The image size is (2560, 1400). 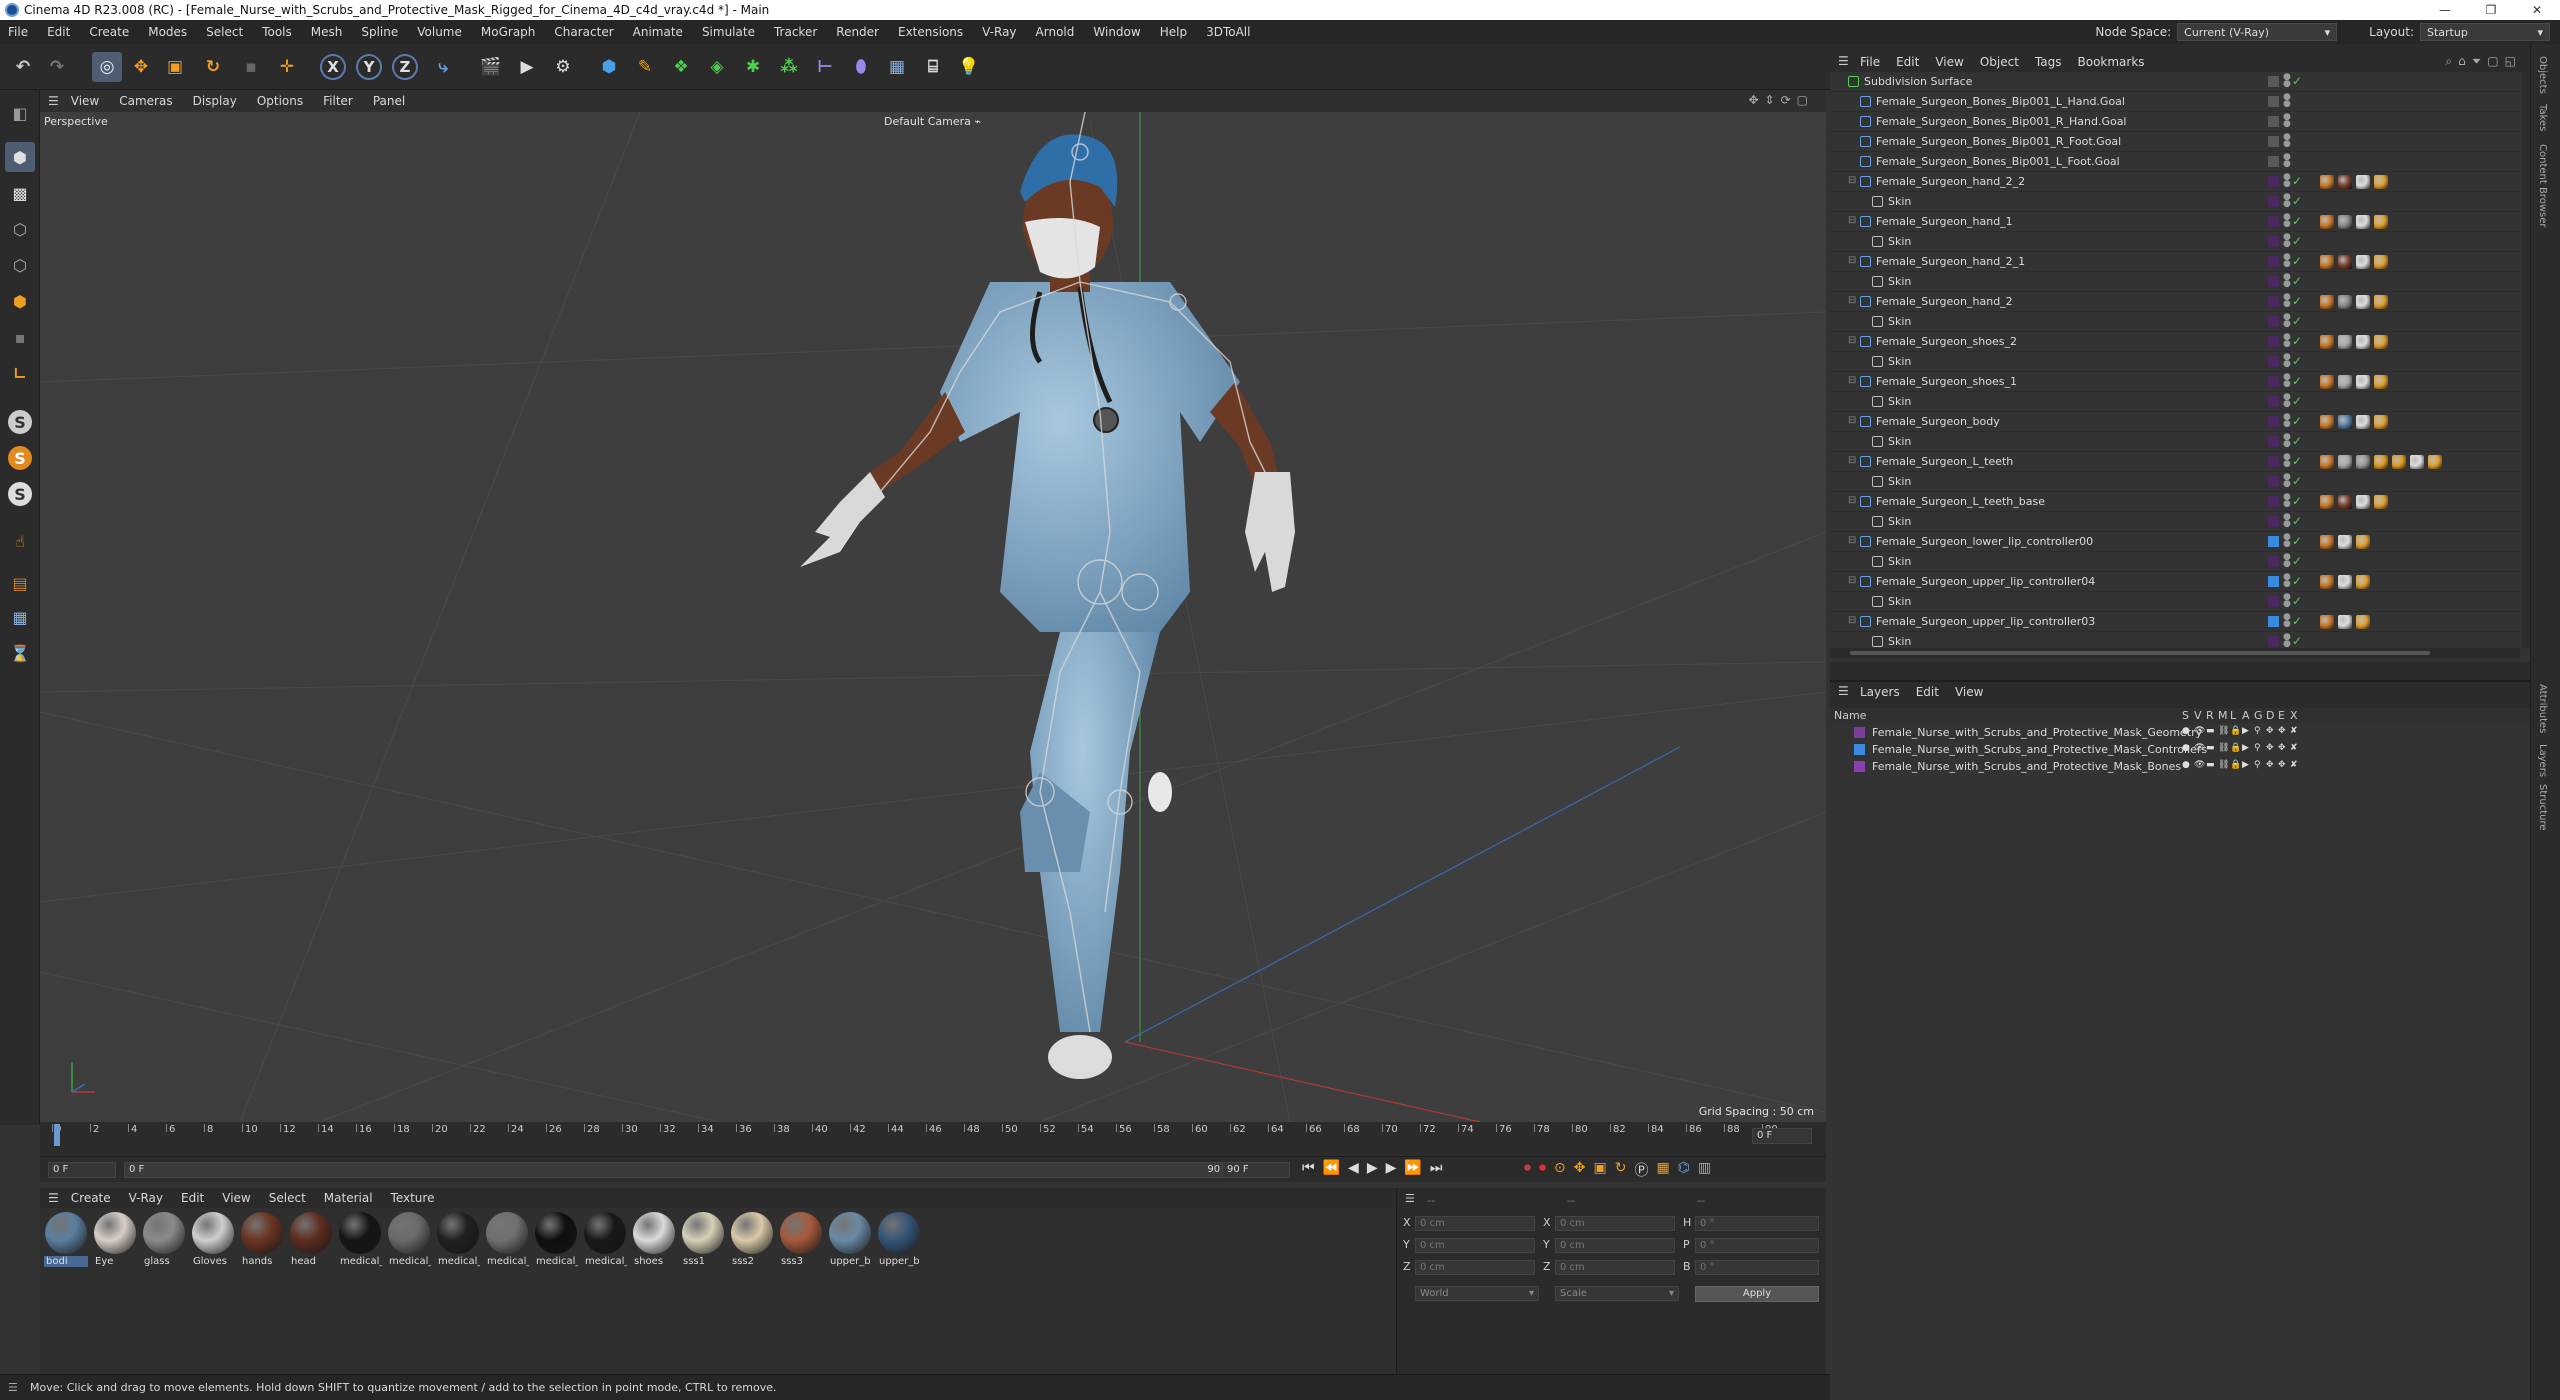 I want to click on rot-h-field: 0 °, so click(x=1757, y=1223).